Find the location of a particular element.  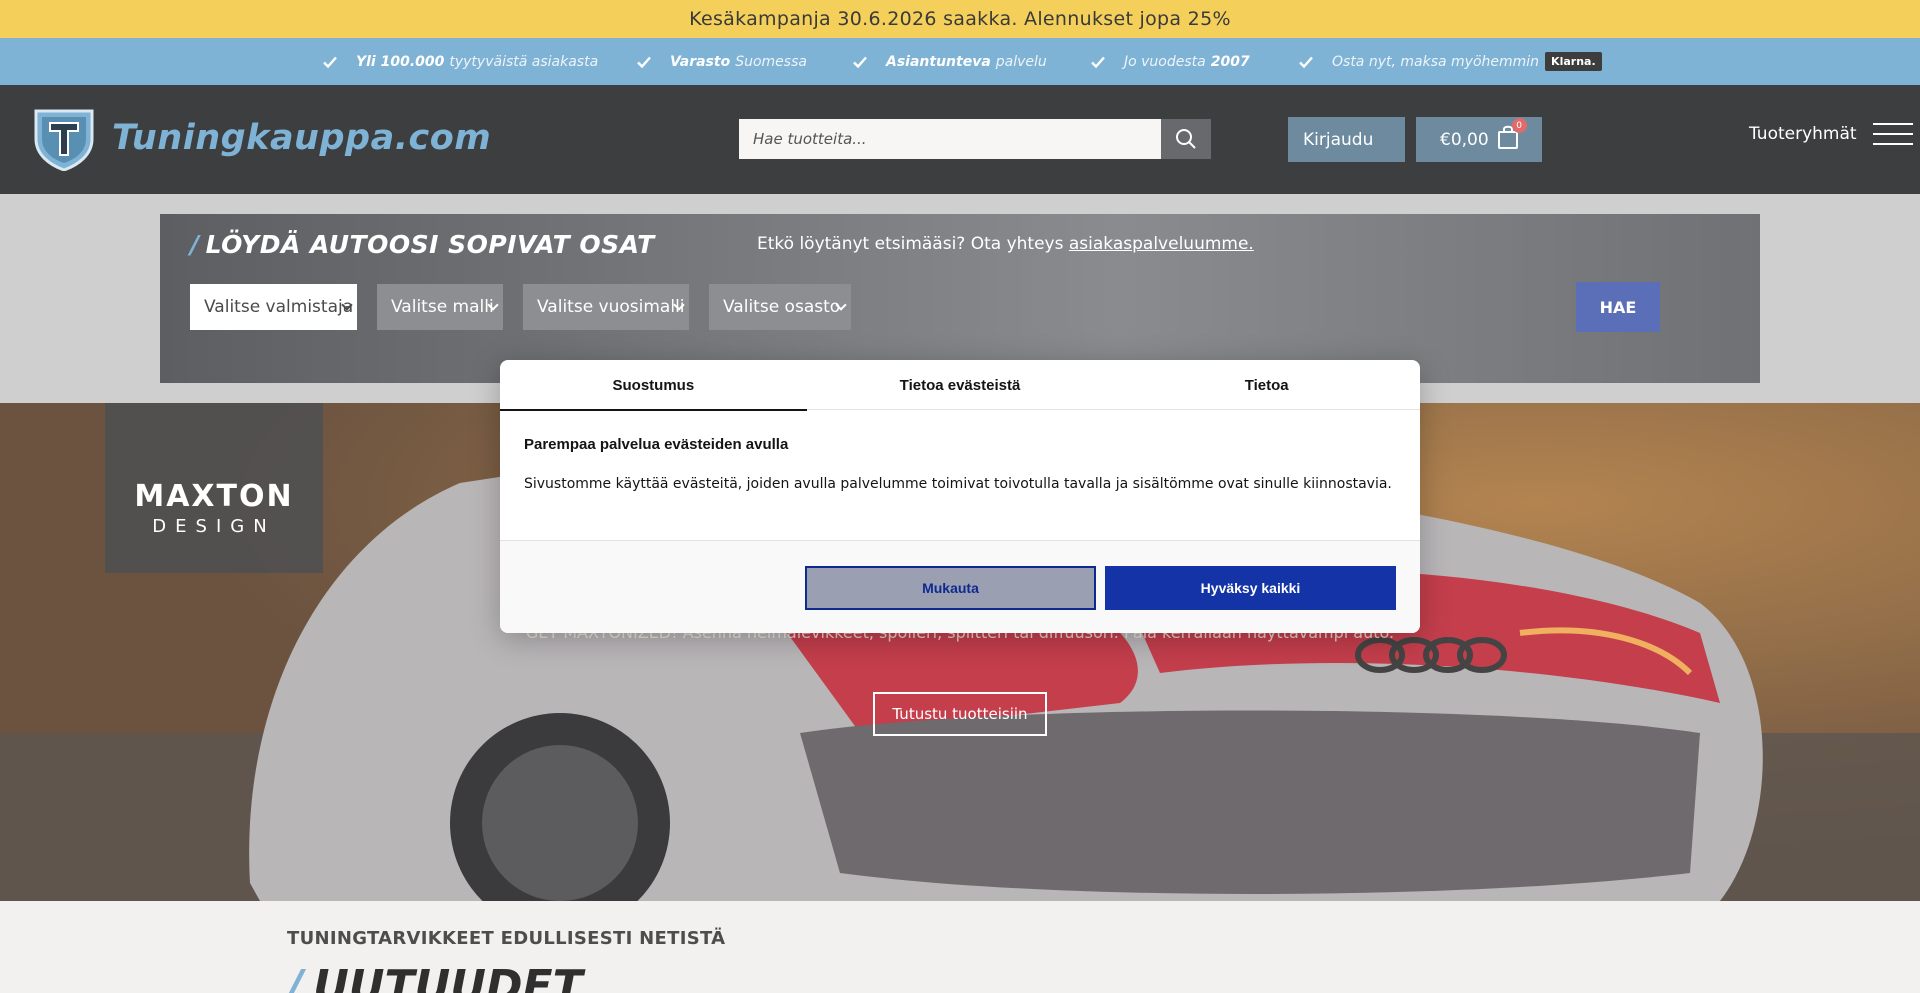

tab-cookie-info: Tietoa evästeistä is located at coordinates (960, 385).